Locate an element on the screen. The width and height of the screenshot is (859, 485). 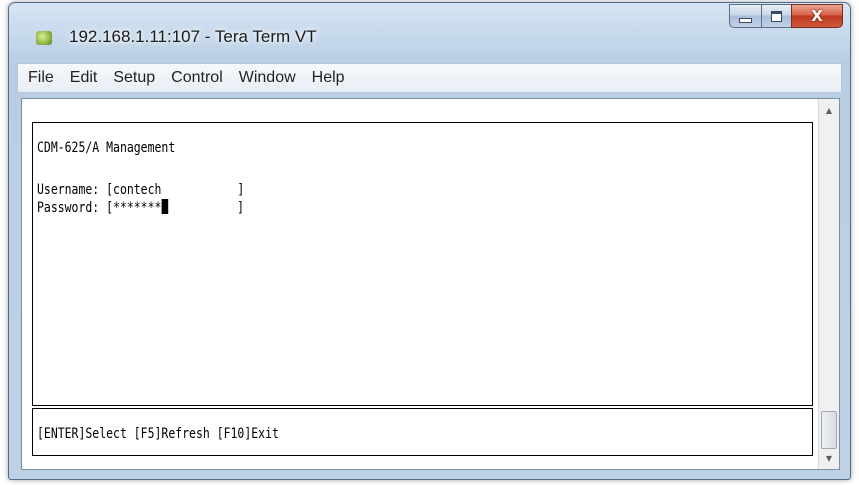
password-label: Password: [ is located at coordinates (75, 208).